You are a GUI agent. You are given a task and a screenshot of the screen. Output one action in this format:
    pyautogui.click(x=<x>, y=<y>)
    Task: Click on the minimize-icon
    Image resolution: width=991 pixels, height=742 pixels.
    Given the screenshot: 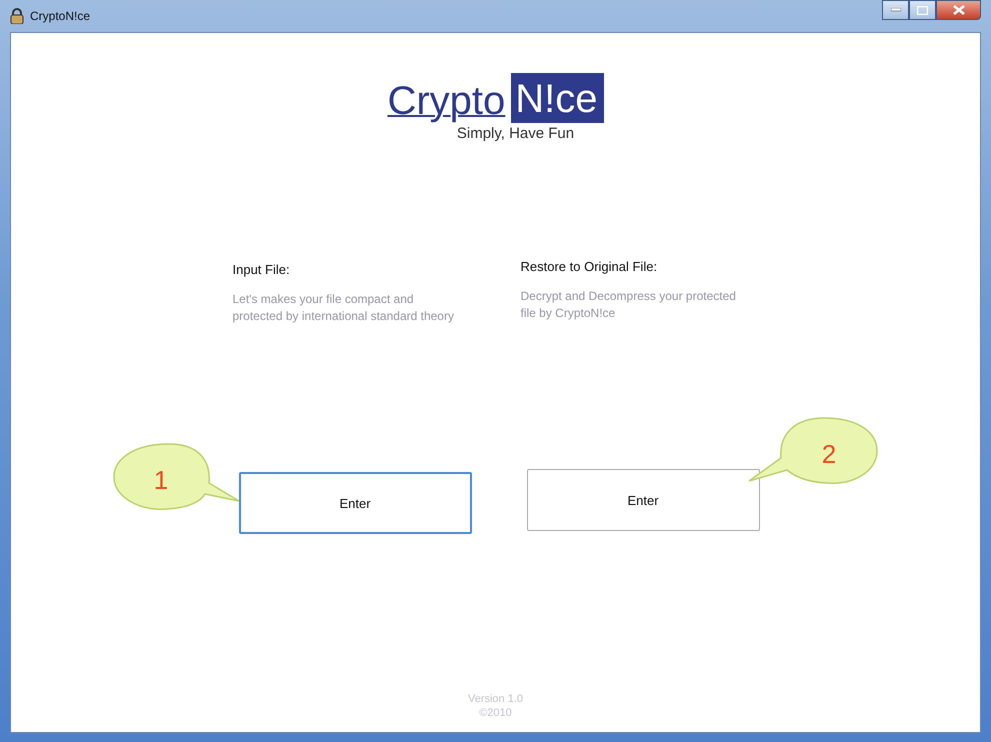 What is the action you would take?
    pyautogui.click(x=895, y=10)
    